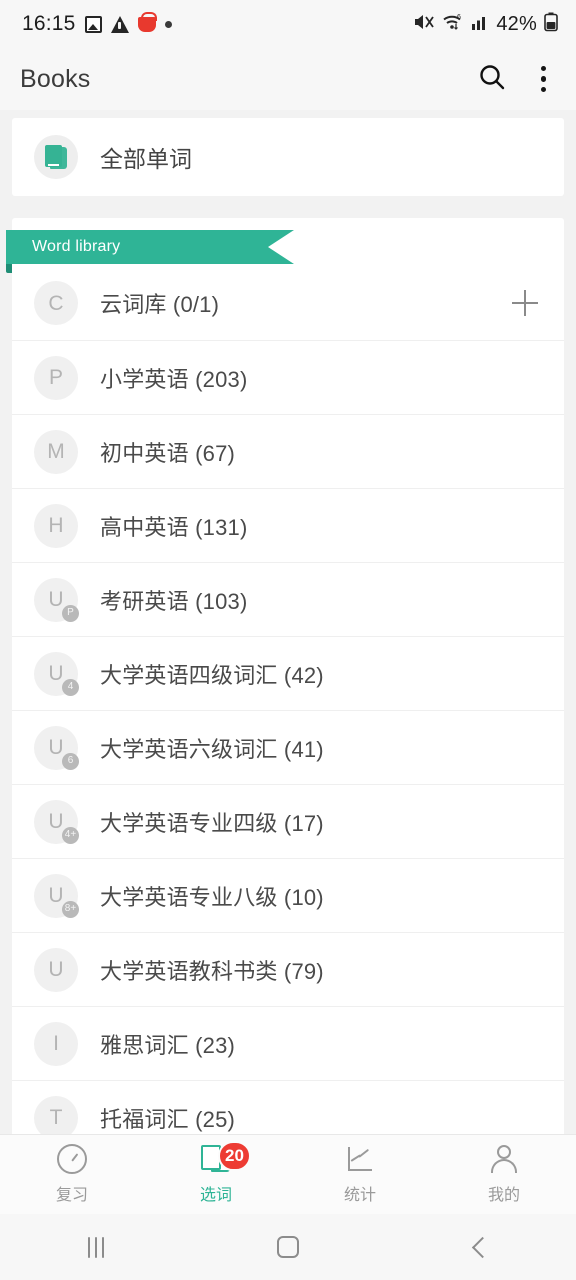 Image resolution: width=576 pixels, height=1280 pixels. What do you see at coordinates (147, 21) in the screenshot?
I see `shopping-basket-icon` at bounding box center [147, 21].